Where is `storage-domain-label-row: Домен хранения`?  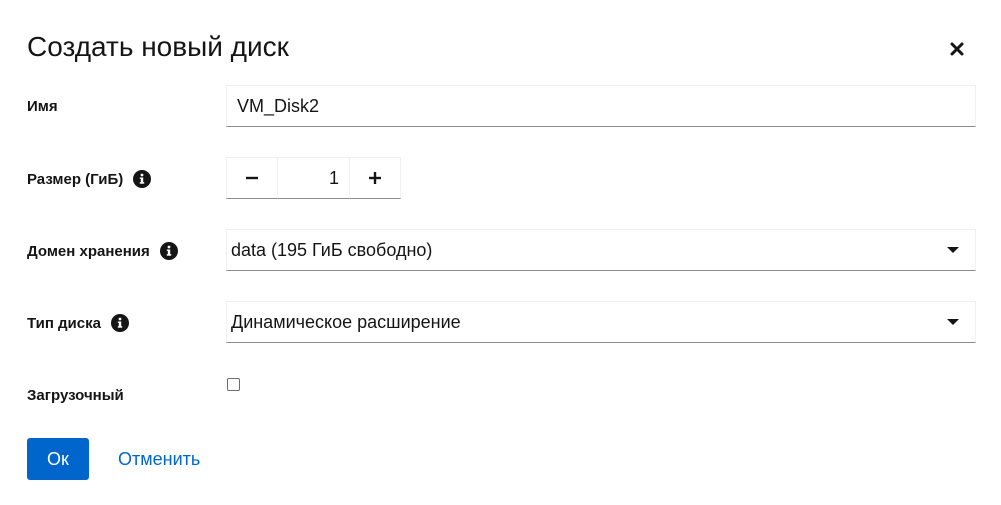
storage-domain-label-row: Домен хранения is located at coordinates (102, 251).